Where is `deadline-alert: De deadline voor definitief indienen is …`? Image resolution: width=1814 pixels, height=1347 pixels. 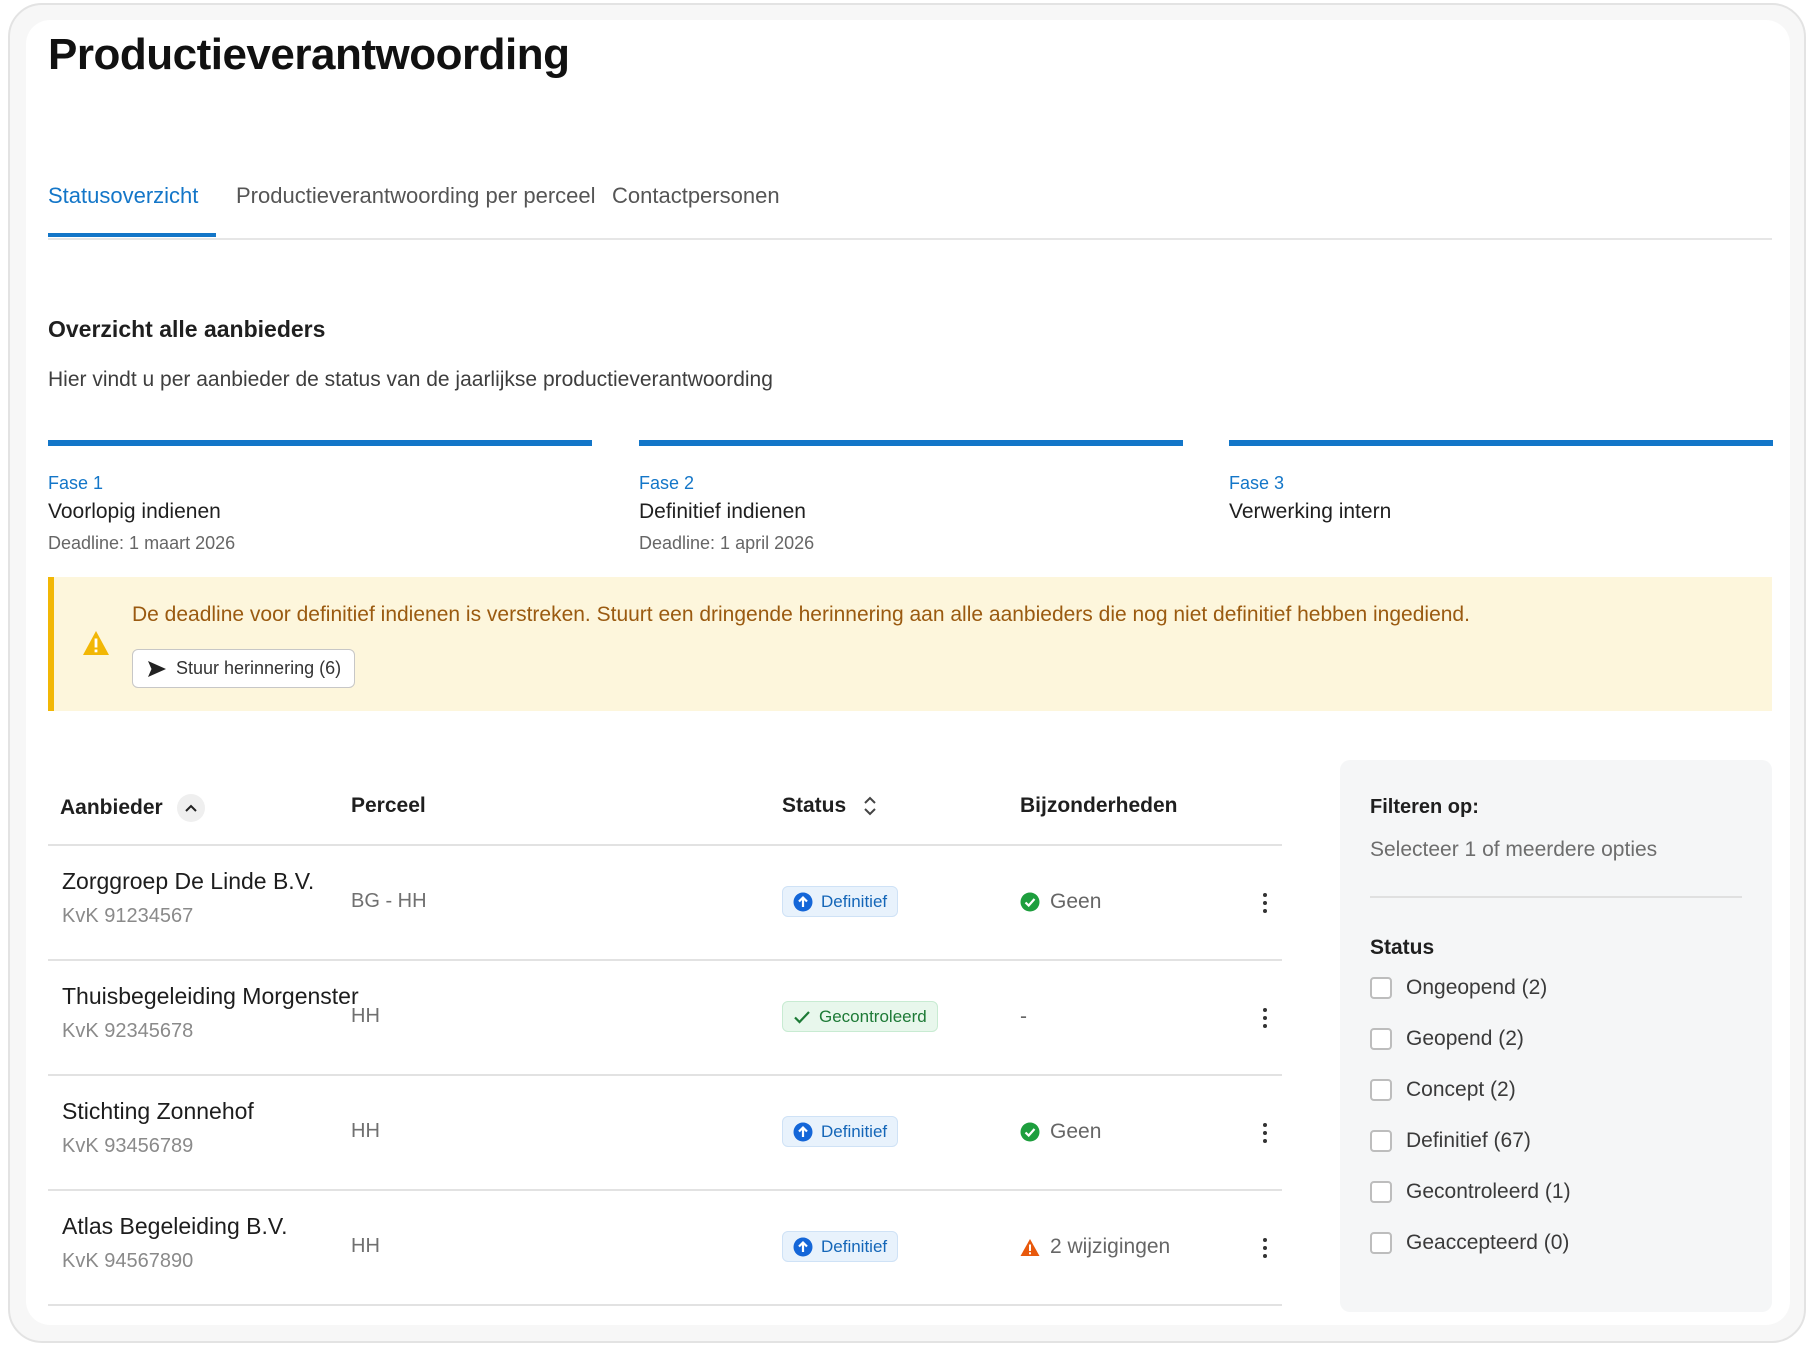
deadline-alert: De deadline voor definitief indienen is … is located at coordinates (910, 644).